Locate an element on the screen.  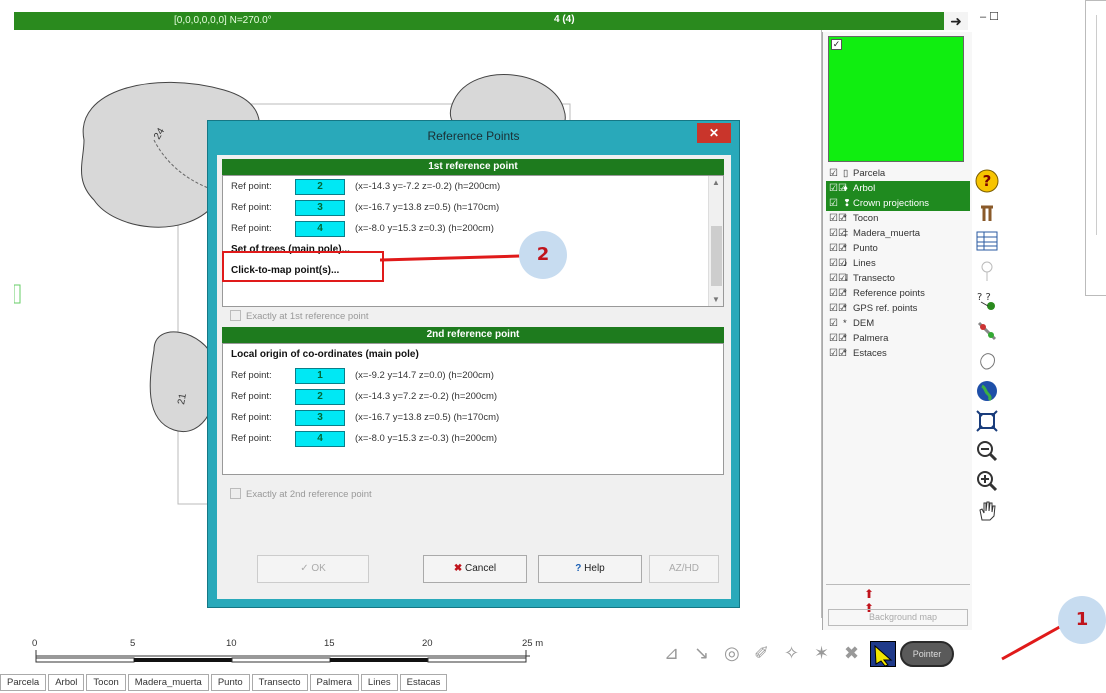
window-controls: – ☐ is located at coordinates (996, 20).